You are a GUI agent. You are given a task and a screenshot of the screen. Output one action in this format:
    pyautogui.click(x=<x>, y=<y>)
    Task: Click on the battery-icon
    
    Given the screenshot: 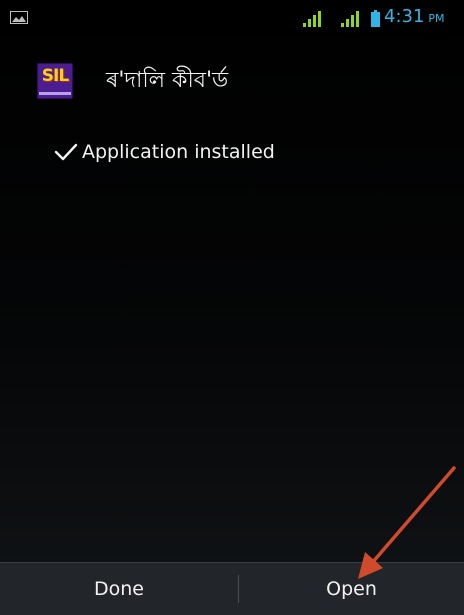 What is the action you would take?
    pyautogui.click(x=375, y=18)
    